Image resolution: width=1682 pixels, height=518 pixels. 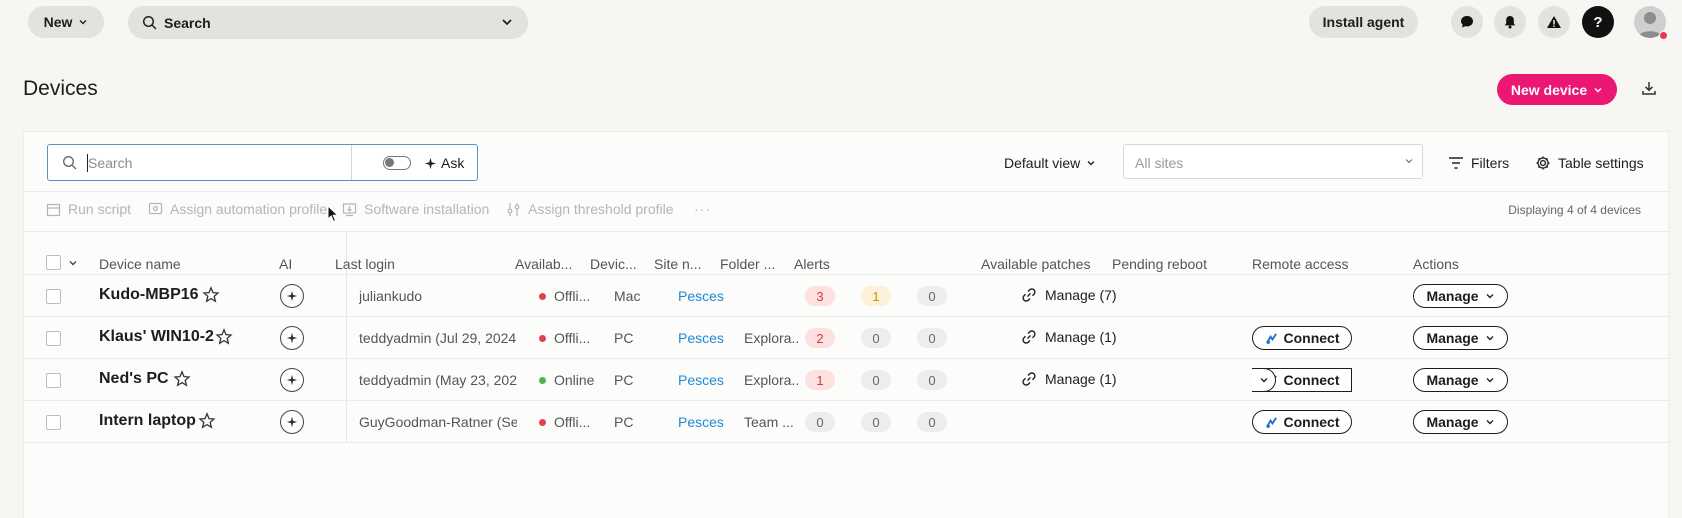 What do you see at coordinates (1311, 422) in the screenshot?
I see `connect-label: Connect` at bounding box center [1311, 422].